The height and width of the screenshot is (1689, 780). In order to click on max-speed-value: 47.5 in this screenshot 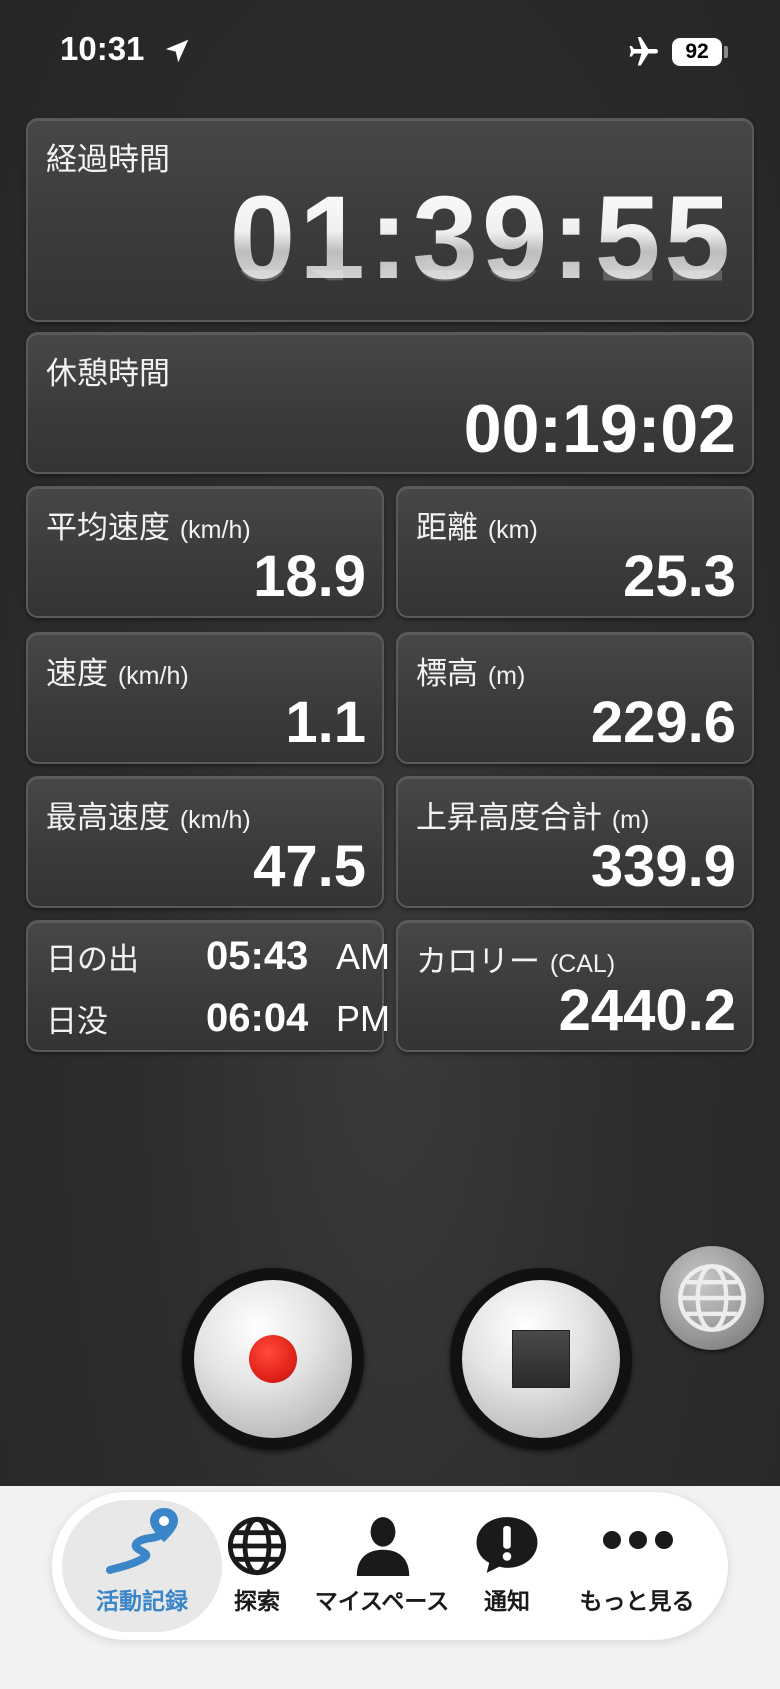, I will do `click(309, 866)`.